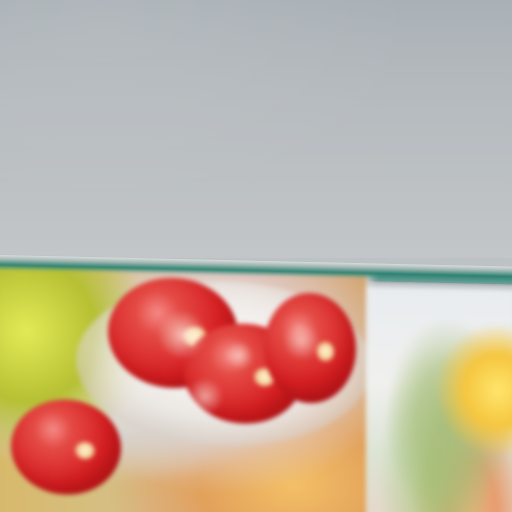 The height and width of the screenshot is (512, 512). I want to click on tomato, so click(66, 447).